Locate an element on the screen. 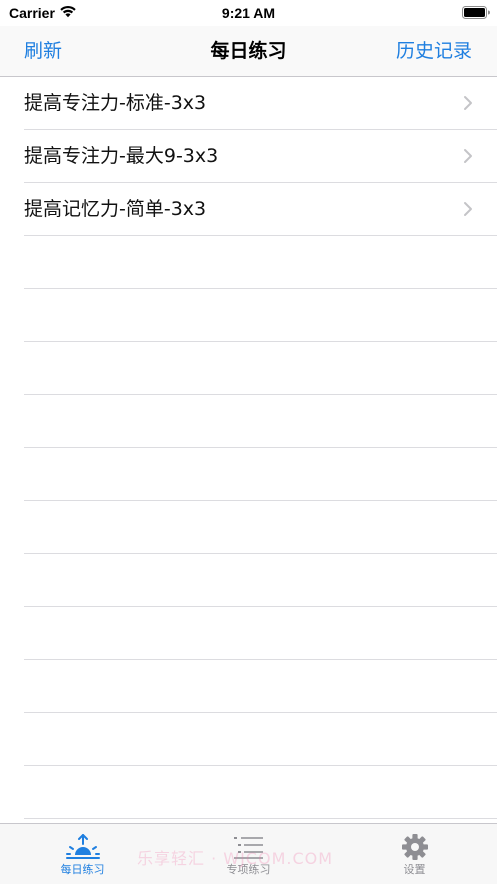 This screenshot has width=497, height=884. list-item: 提高专注力-最大9-3x3 is located at coordinates (260, 156).